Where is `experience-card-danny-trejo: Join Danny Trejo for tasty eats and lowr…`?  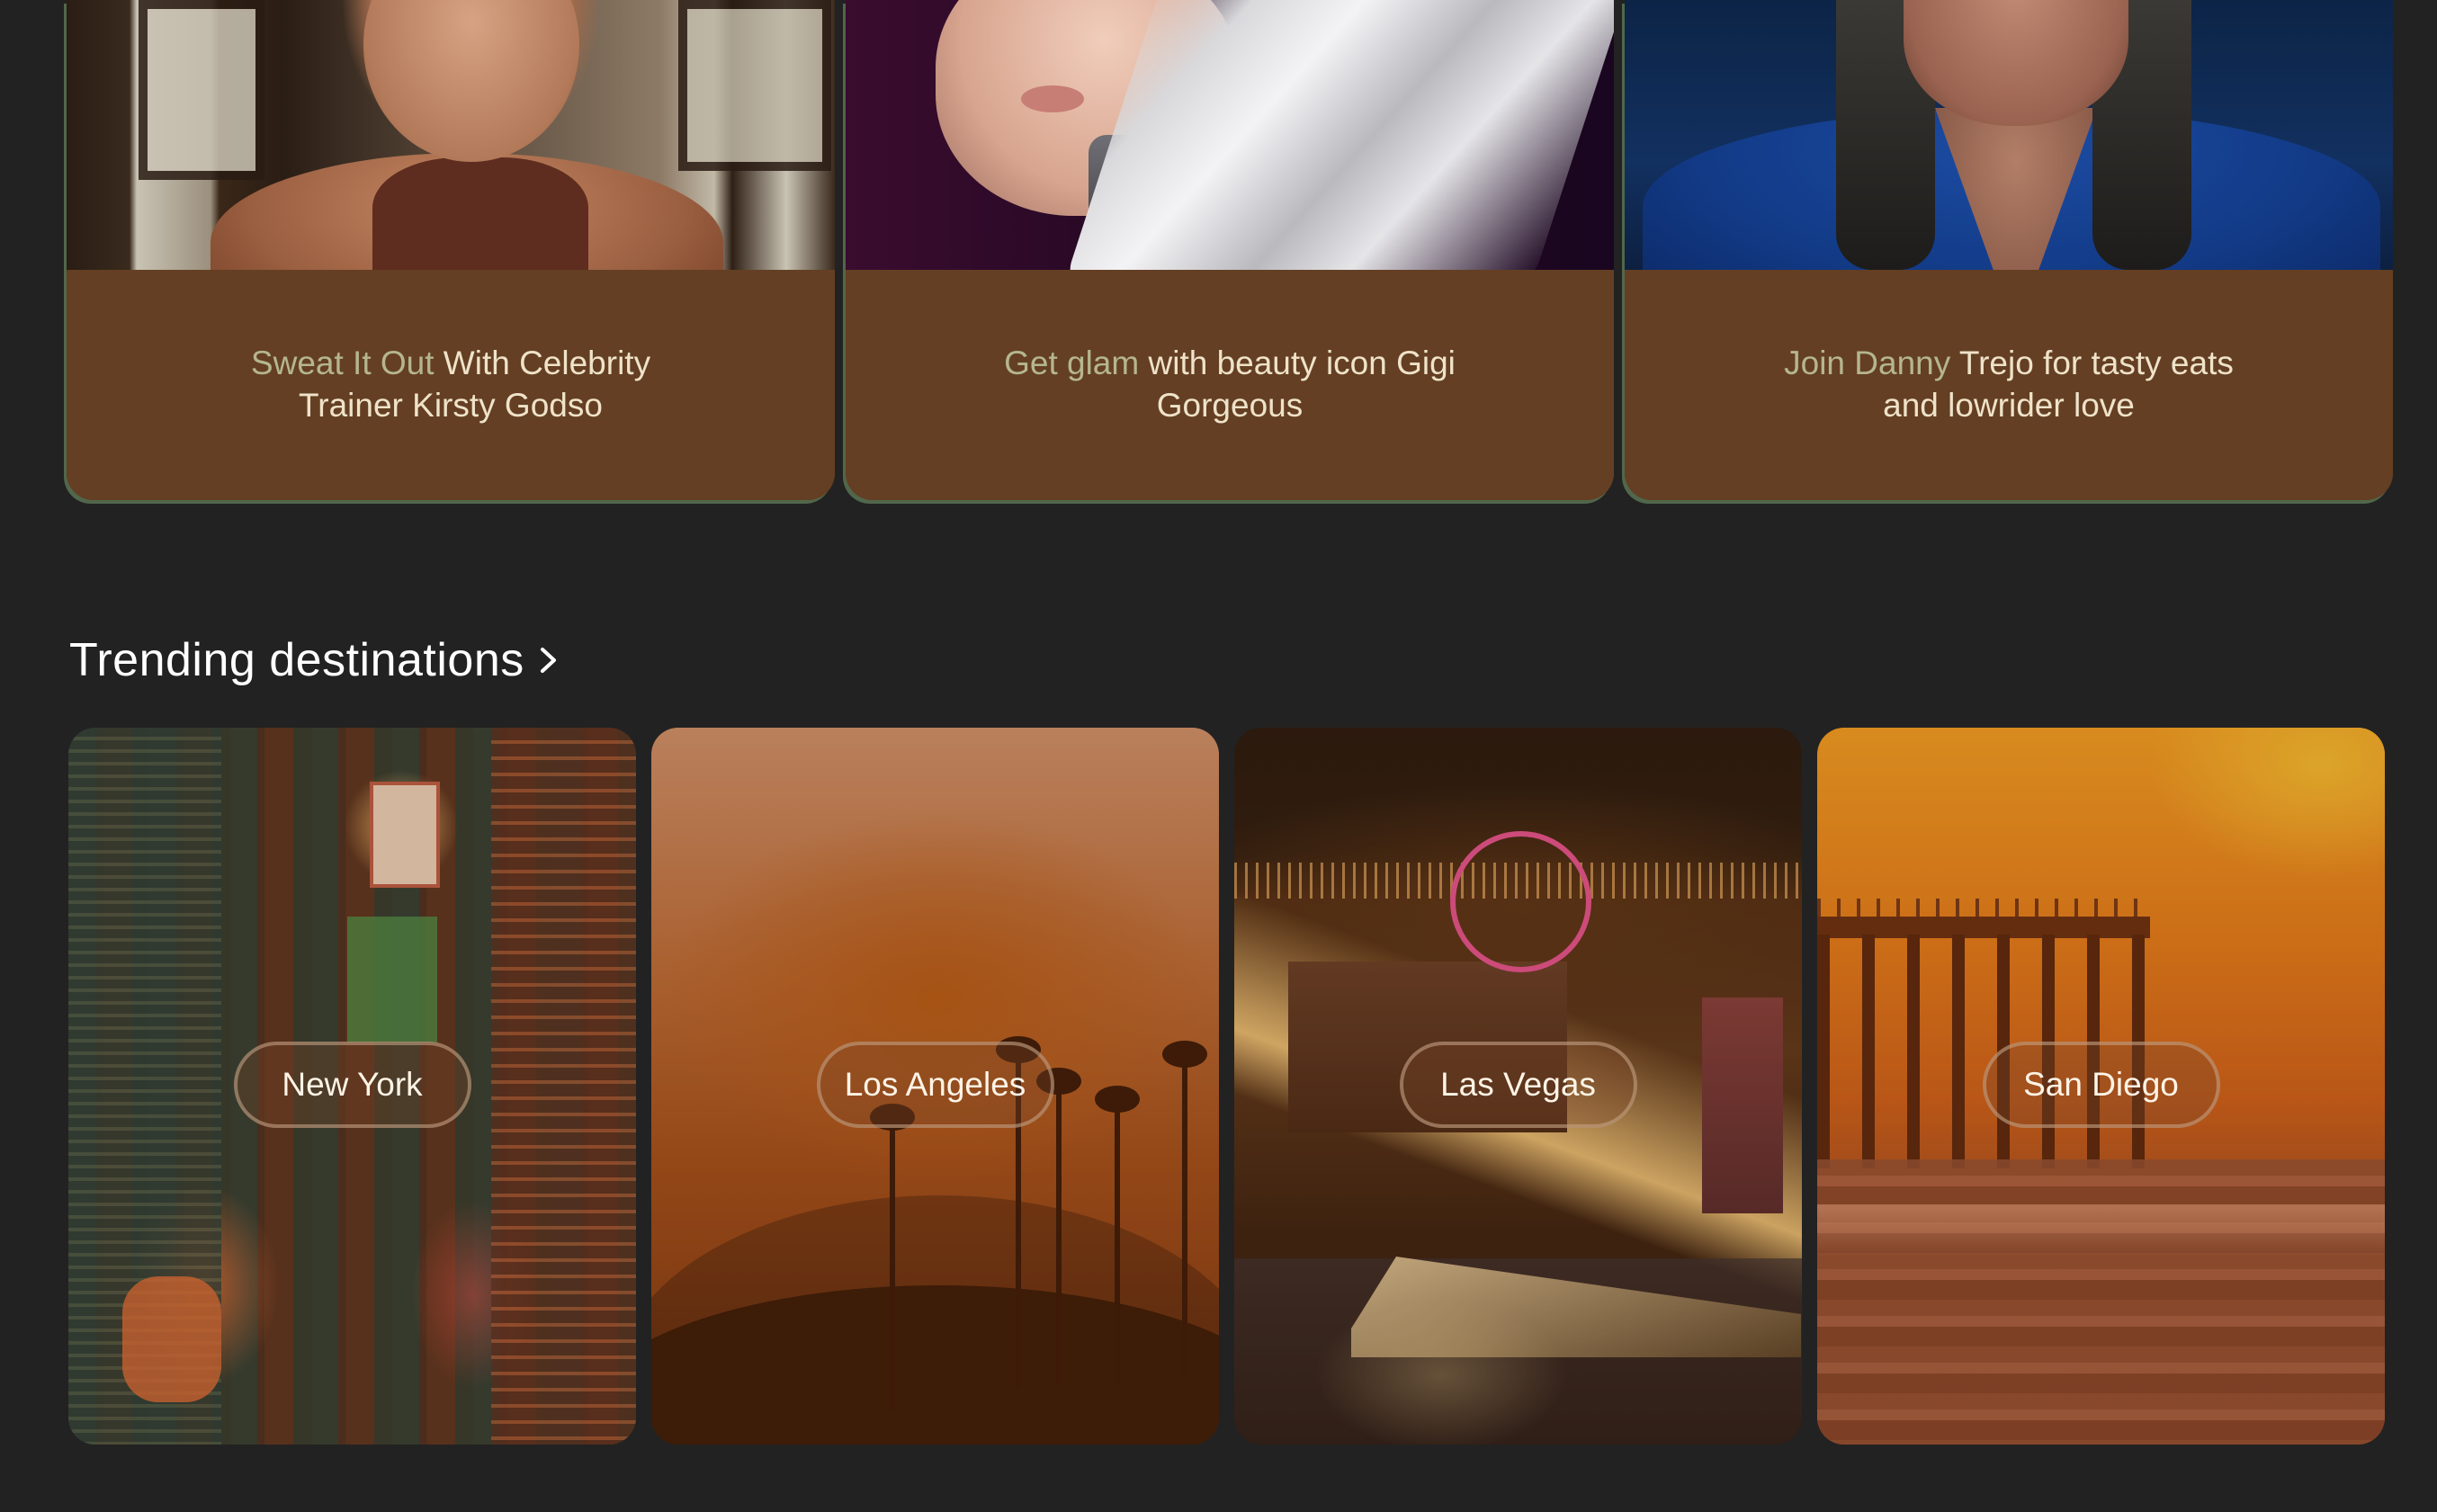
experience-card-danny-trejo: Join Danny Trejo for tasty eats and lowr… is located at coordinates (2009, 250).